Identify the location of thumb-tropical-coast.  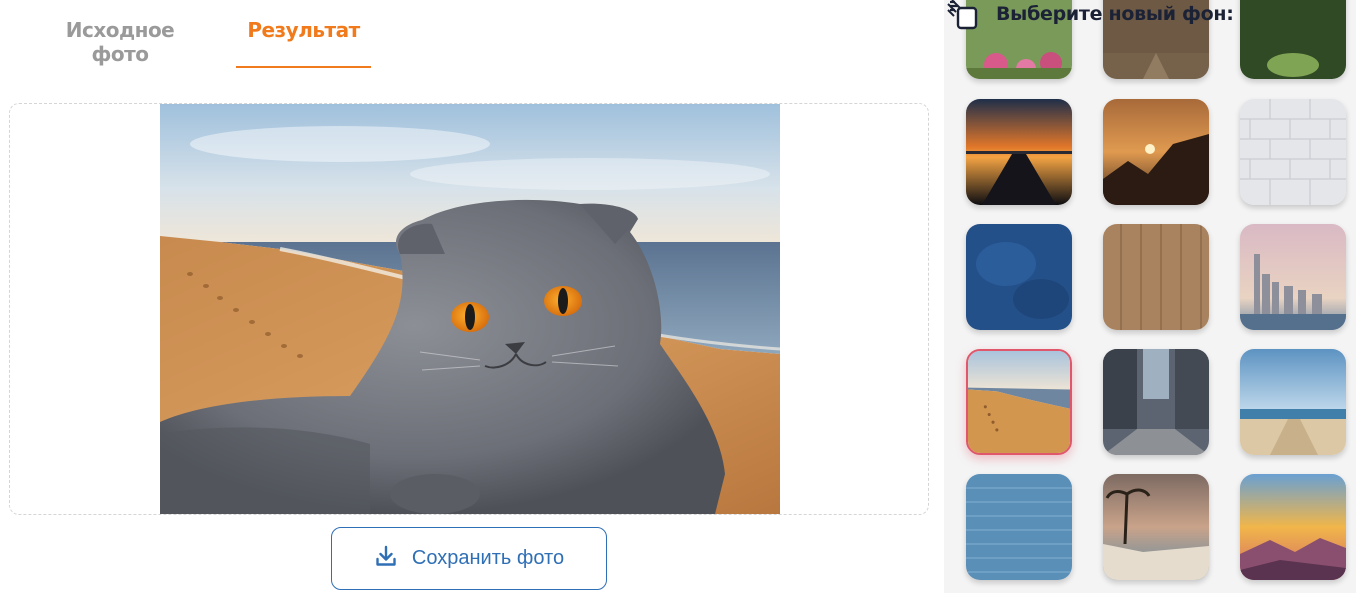
(1156, 527).